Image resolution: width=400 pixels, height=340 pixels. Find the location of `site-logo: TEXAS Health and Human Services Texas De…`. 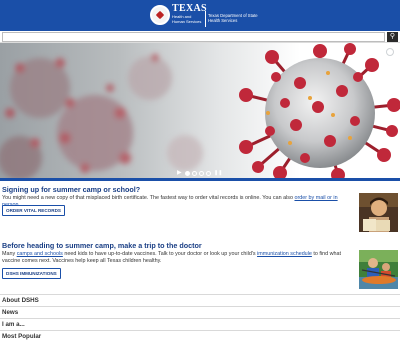

site-logo: TEXAS Health and Human Services Texas De… is located at coordinates (205, 16).